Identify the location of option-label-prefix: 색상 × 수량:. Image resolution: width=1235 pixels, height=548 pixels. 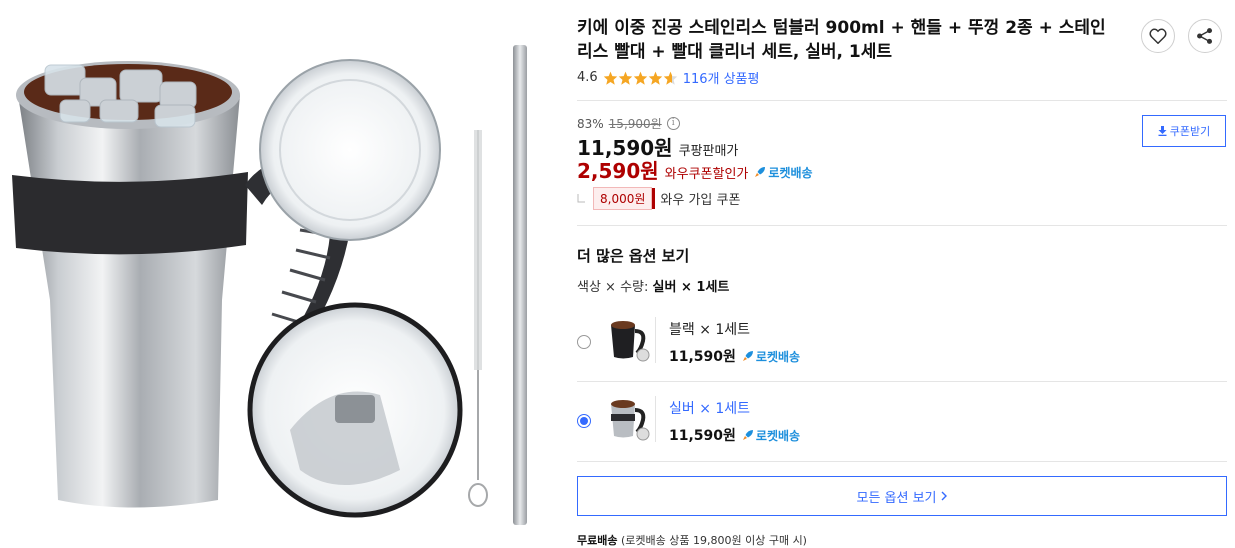
(613, 287).